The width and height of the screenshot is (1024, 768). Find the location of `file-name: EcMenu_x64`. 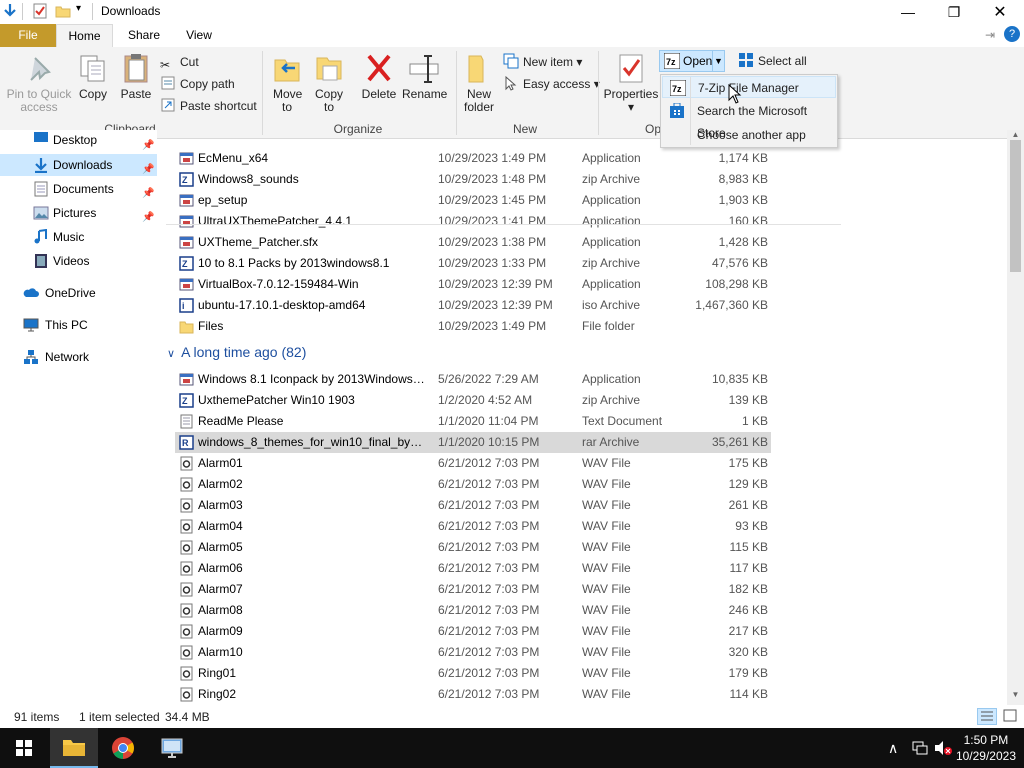

file-name: EcMenu_x64 is located at coordinates (233, 158).